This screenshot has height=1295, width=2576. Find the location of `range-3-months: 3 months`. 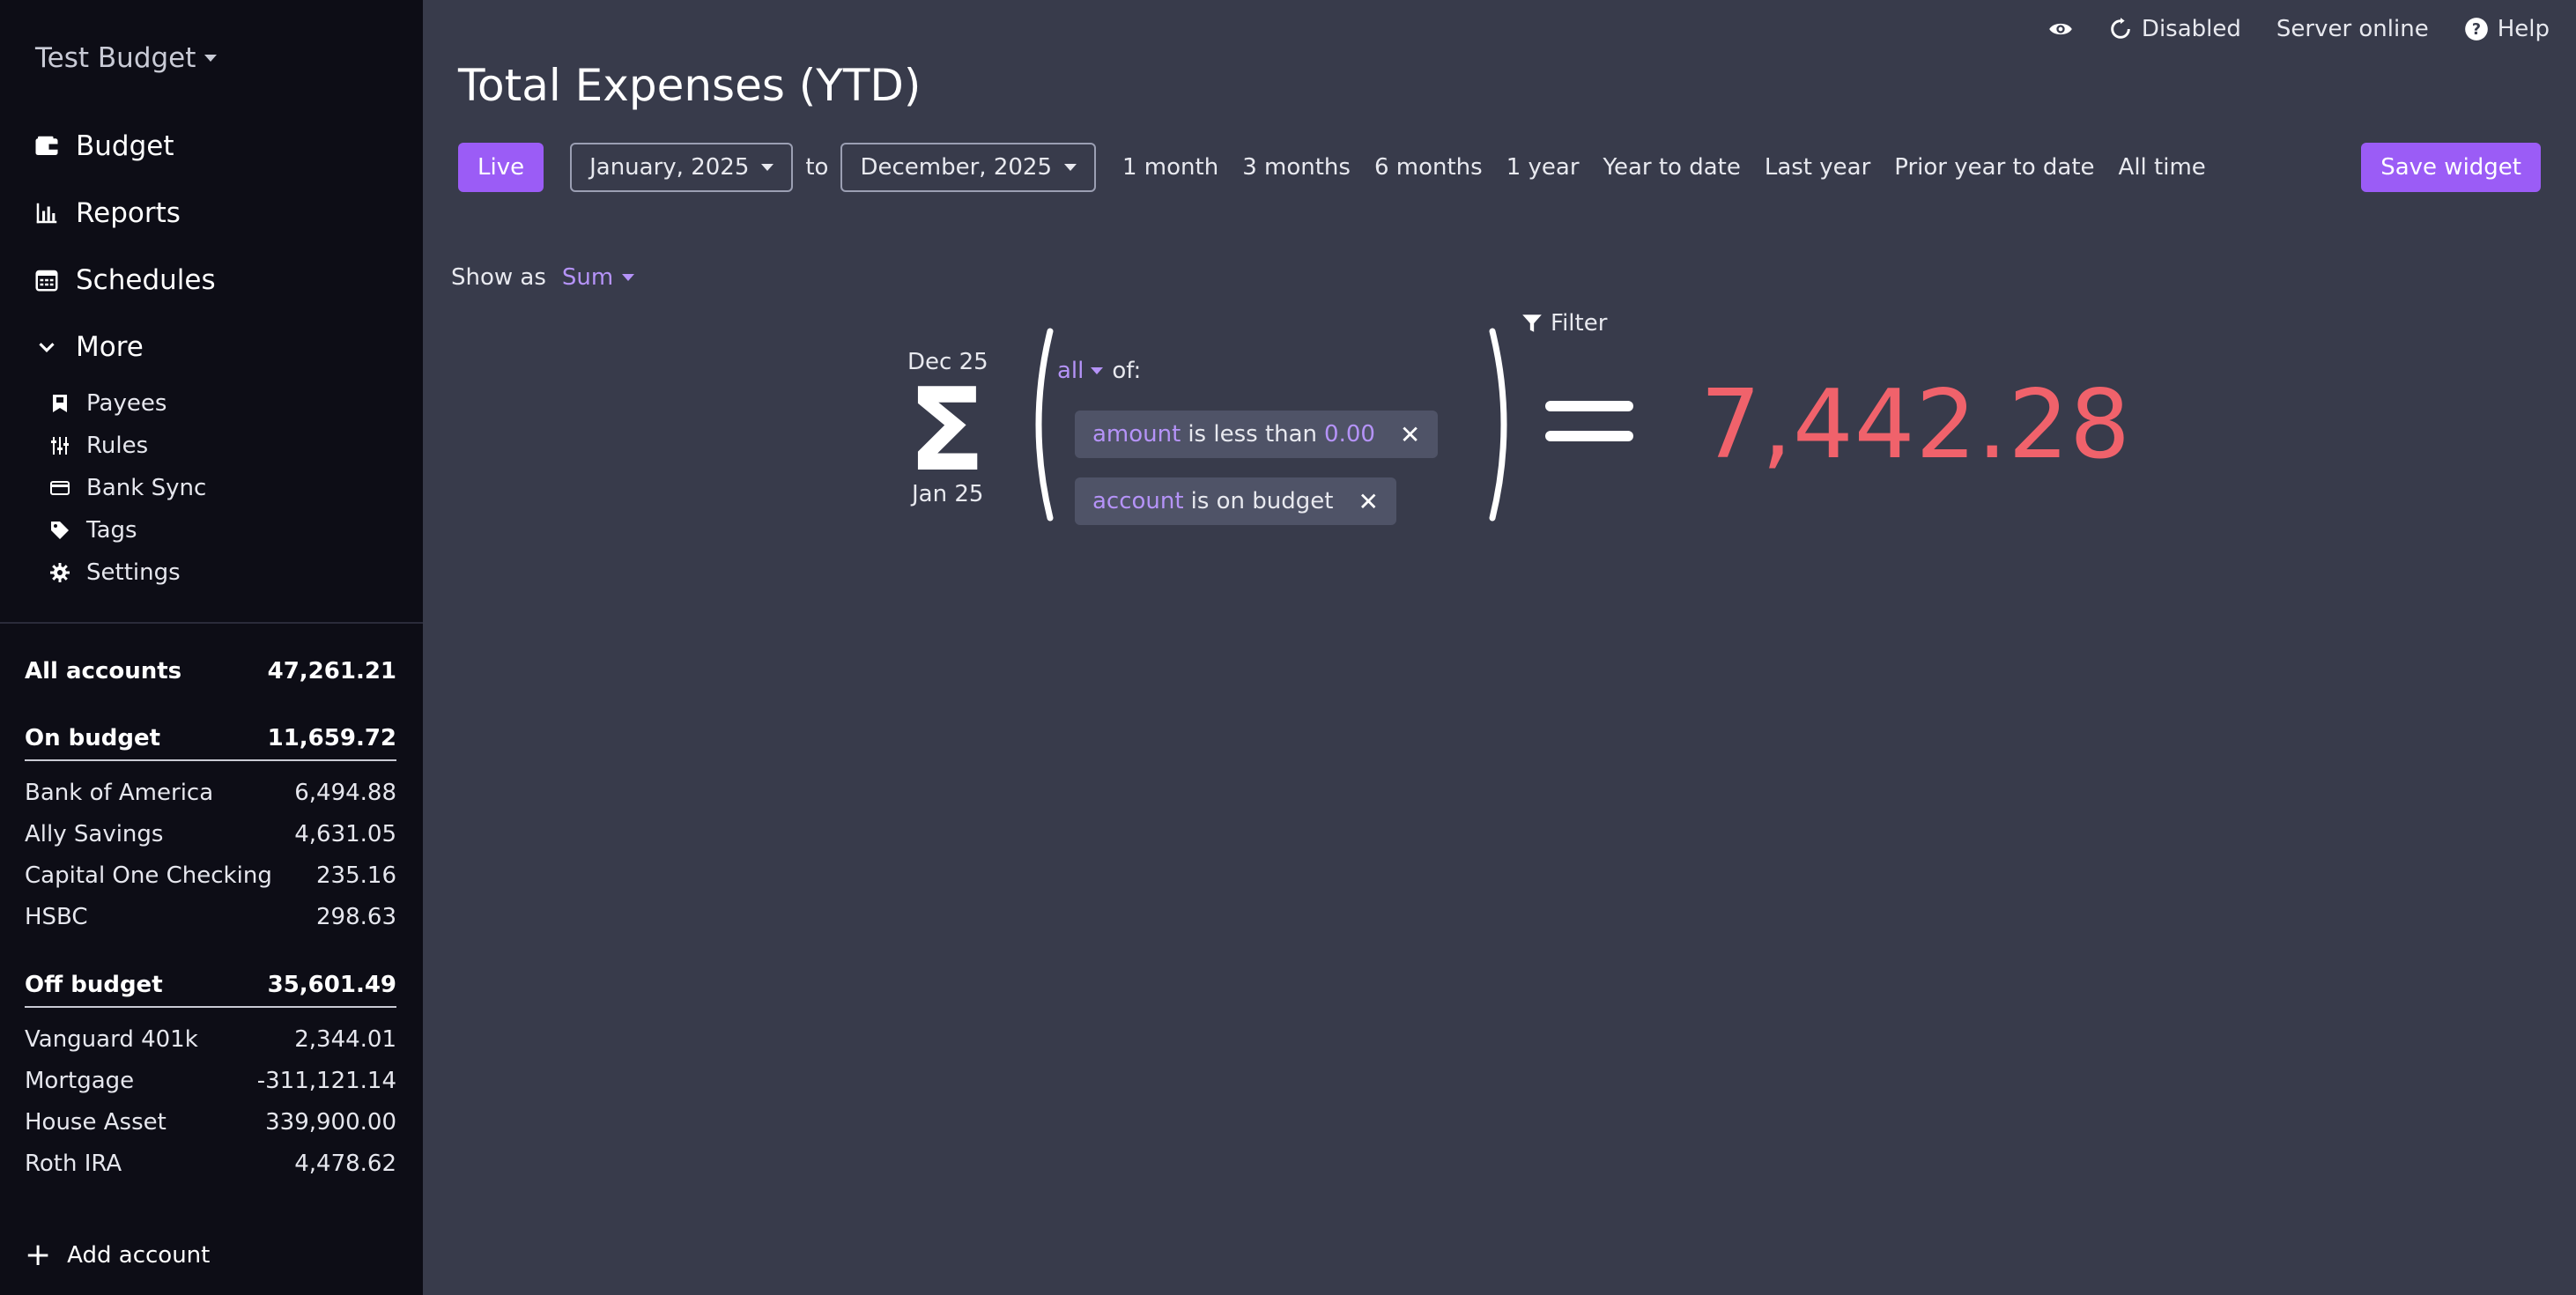

range-3-months: 3 months is located at coordinates (1296, 167).